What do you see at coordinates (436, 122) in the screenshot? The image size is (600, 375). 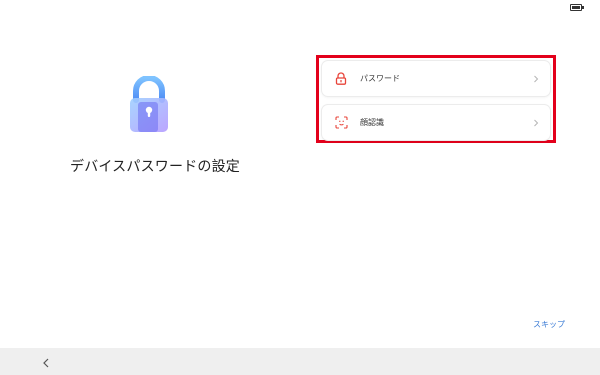 I see `face-recognition-option: 顔認識` at bounding box center [436, 122].